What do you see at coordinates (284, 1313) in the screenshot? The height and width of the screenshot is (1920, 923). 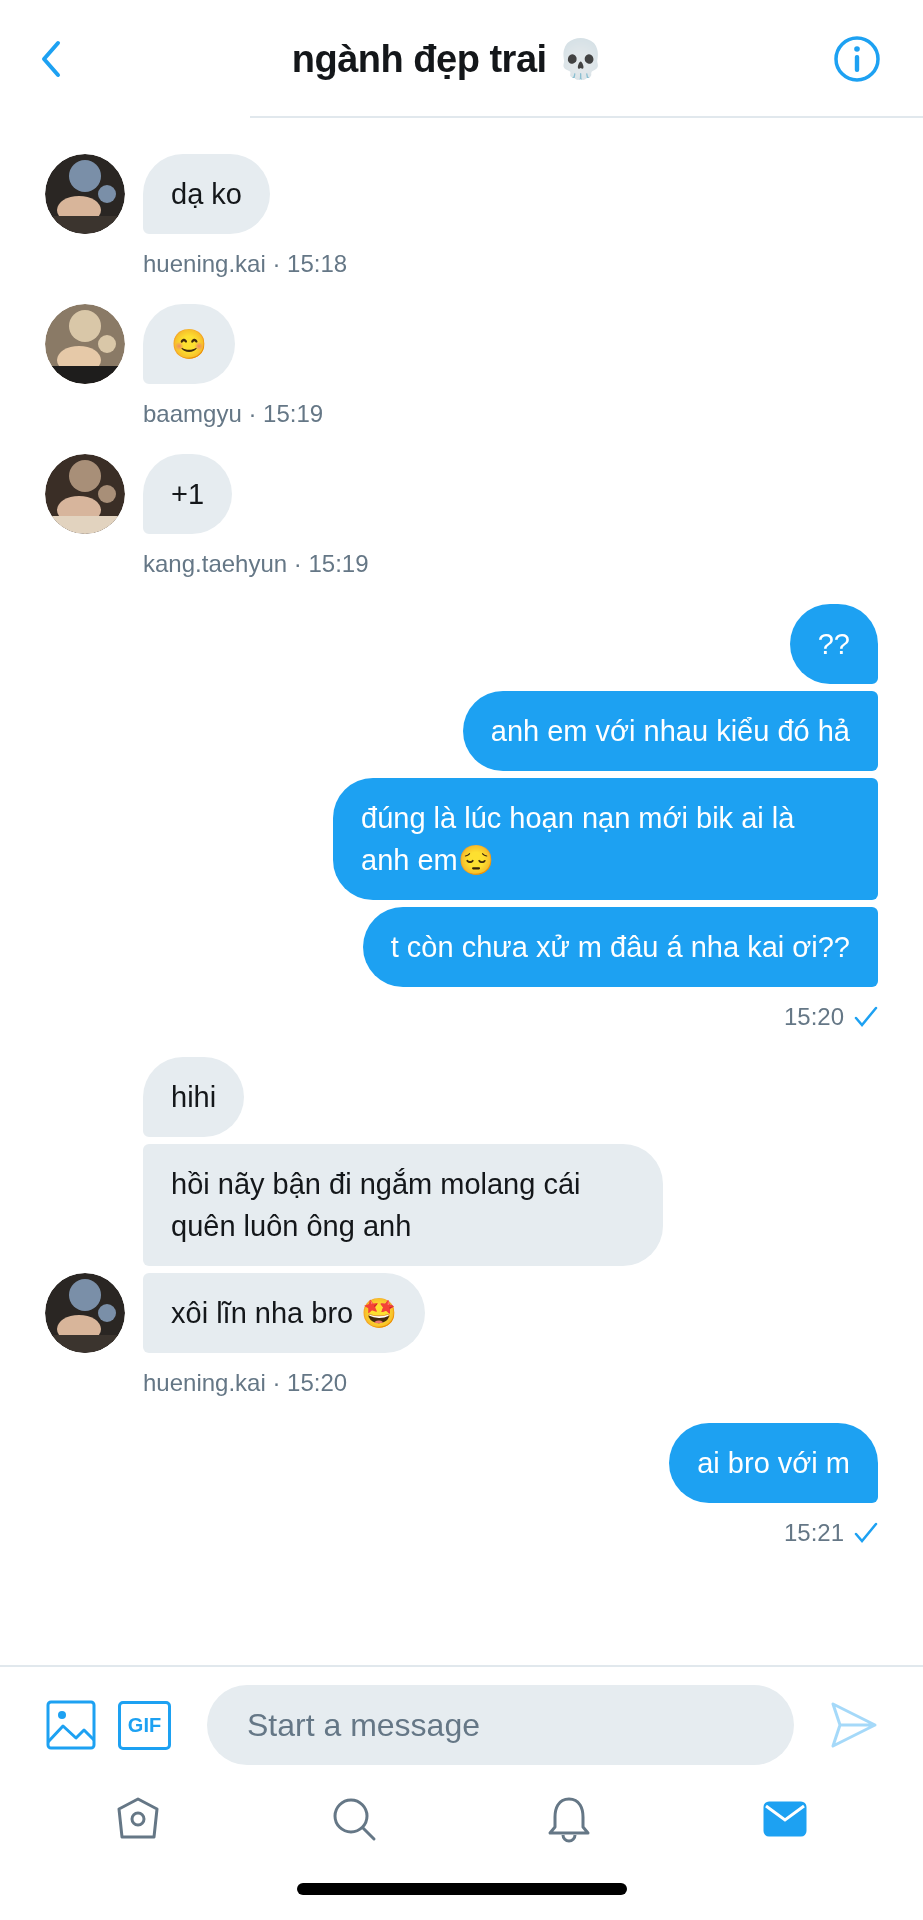 I see `message-bubble: xôi lĩn nha bro 🤩` at bounding box center [284, 1313].